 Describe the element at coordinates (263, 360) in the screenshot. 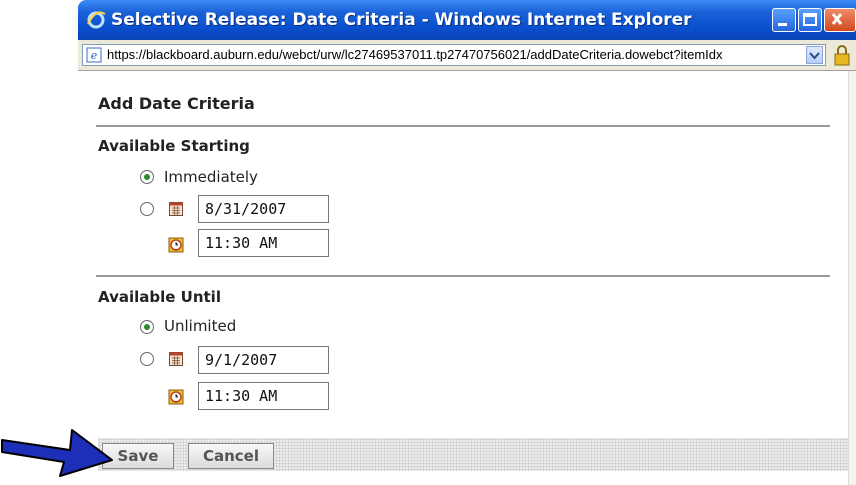

I see `until-date-input: 9/1/2007` at that location.